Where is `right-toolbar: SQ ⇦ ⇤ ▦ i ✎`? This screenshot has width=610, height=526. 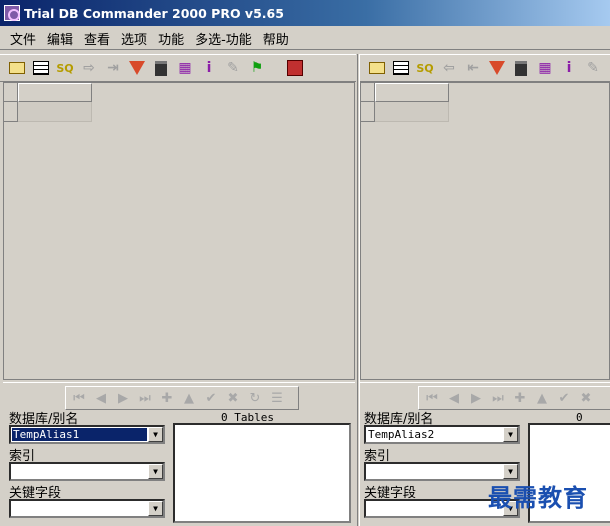
right-toolbar: SQ ⇦ ⇤ ▦ i ✎ is located at coordinates (485, 68).